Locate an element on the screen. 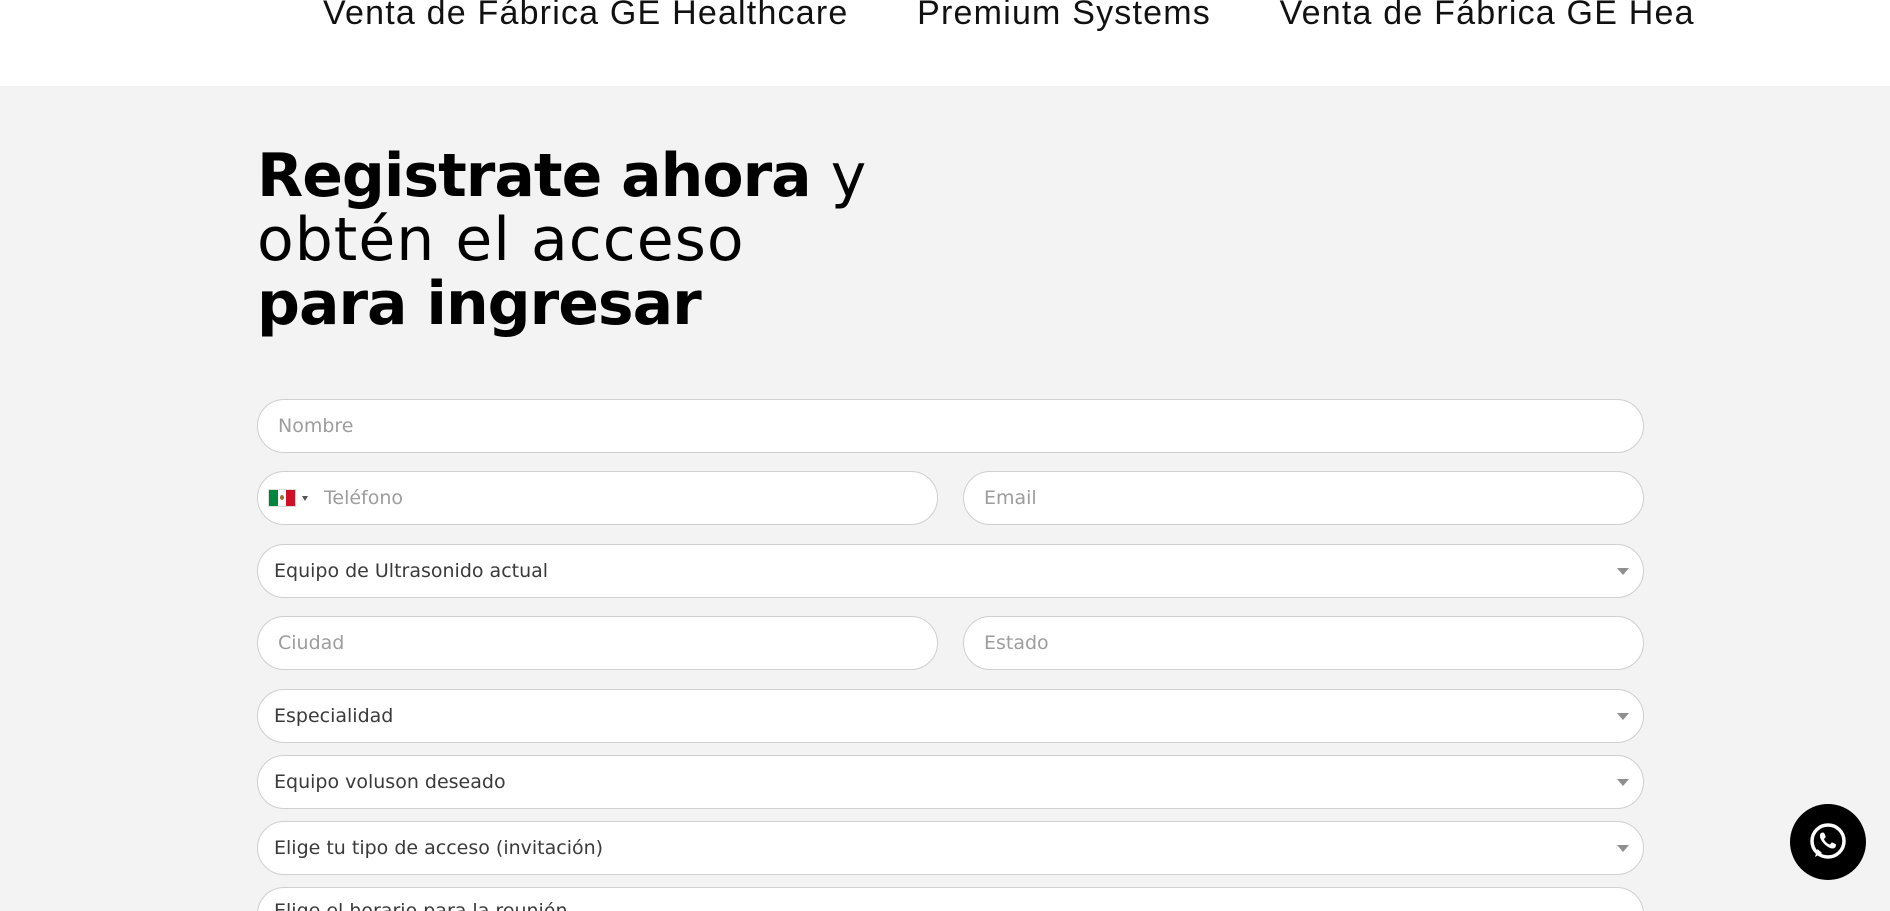 This screenshot has height=911, width=1890. headline-light: y is located at coordinates (839, 176).